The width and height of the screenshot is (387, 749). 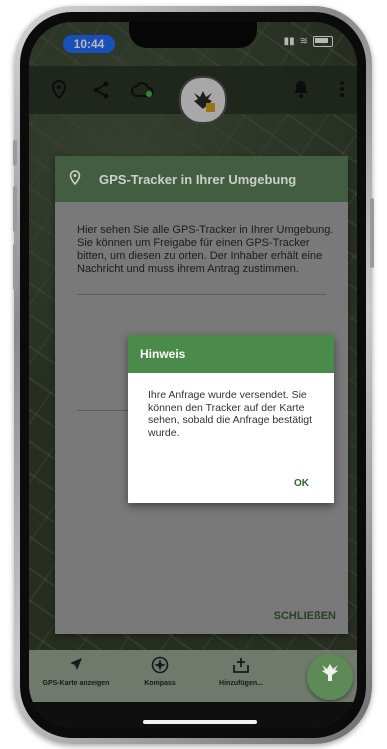 What do you see at coordinates (193, 715) in the screenshot?
I see `home-area` at bounding box center [193, 715].